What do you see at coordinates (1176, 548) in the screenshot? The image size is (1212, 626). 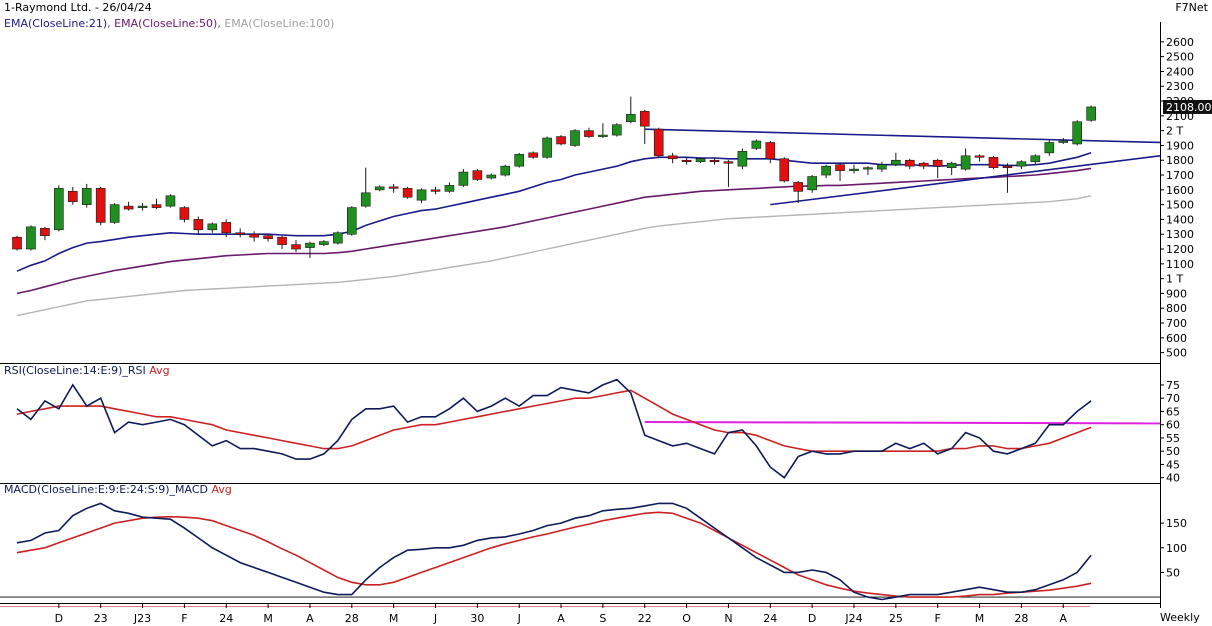 I see `macd-tick-label: 100` at bounding box center [1176, 548].